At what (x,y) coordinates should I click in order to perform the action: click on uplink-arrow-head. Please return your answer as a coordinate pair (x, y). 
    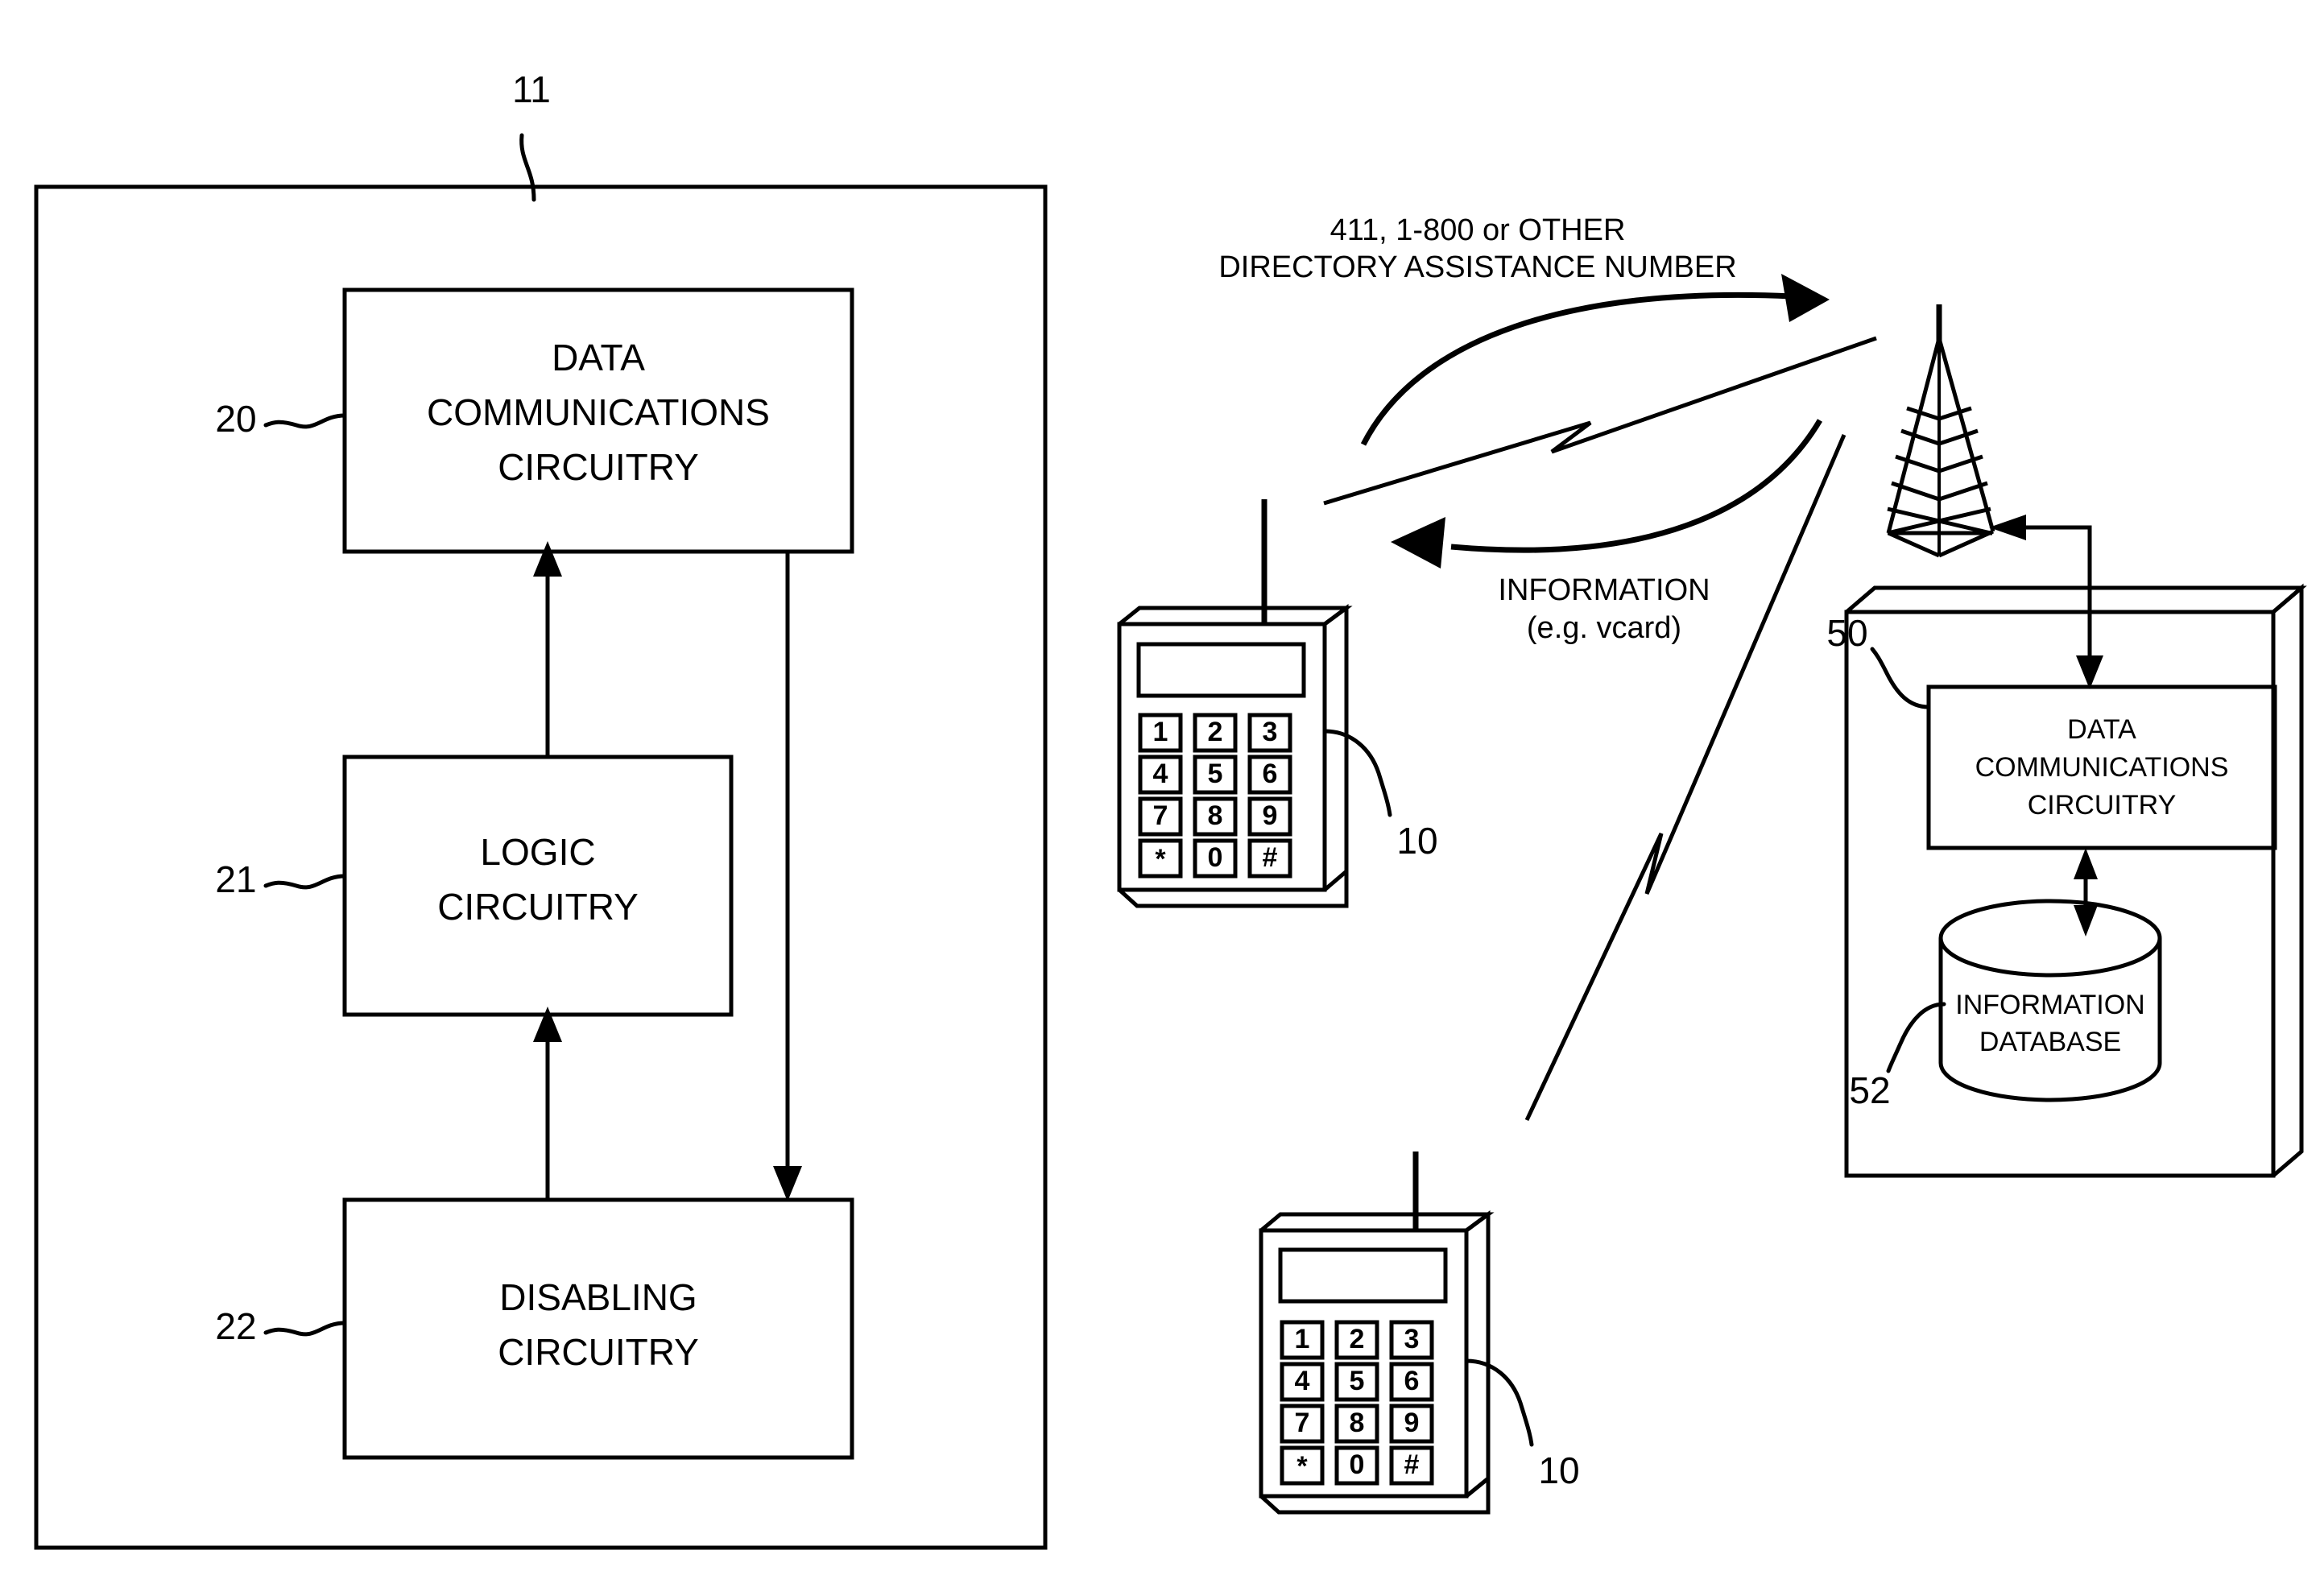
    Looking at the image, I should click on (1805, 298).